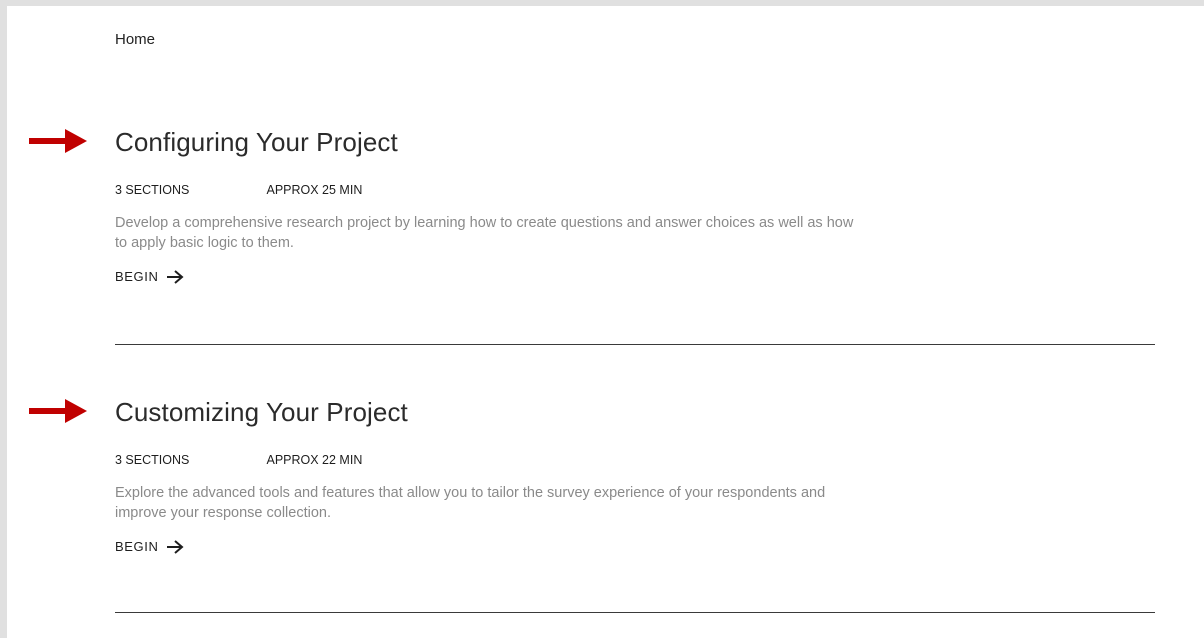 Image resolution: width=1204 pixels, height=638 pixels. What do you see at coordinates (261, 412) in the screenshot?
I see `course-title: Customizing Your Project` at bounding box center [261, 412].